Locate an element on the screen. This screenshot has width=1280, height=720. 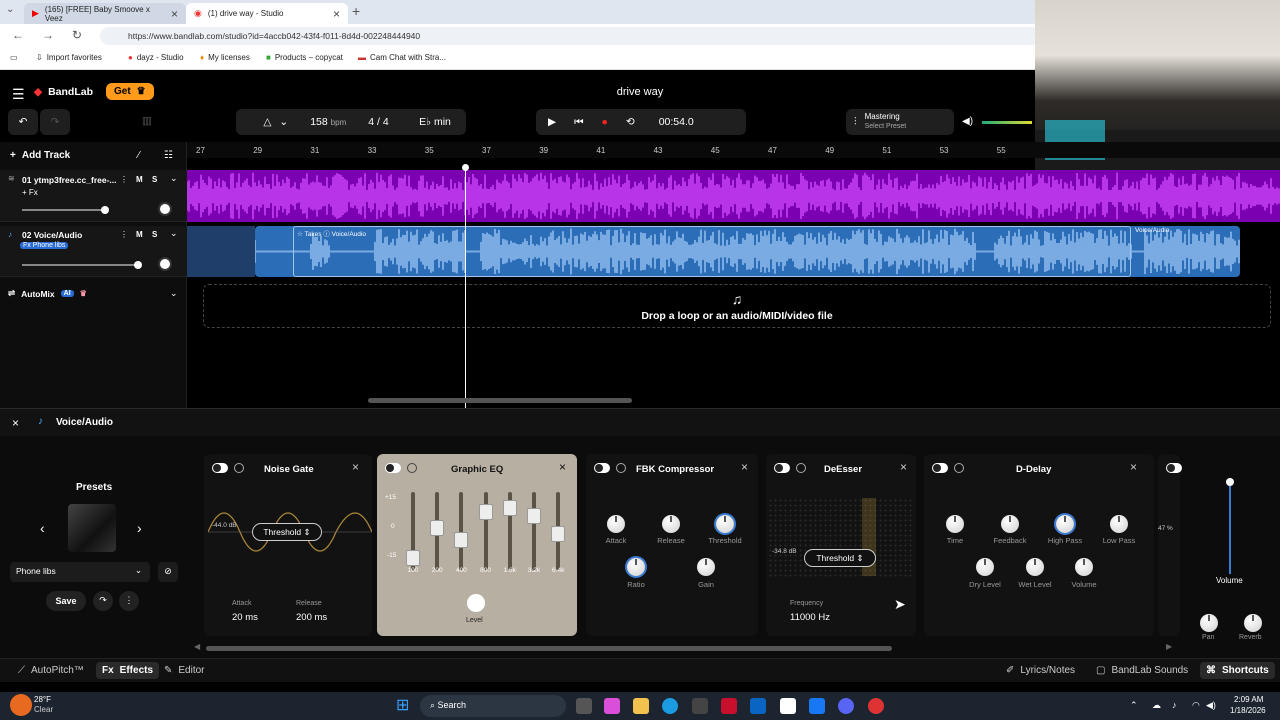
volume-icon: ◀) is located at coordinates (1211, 705).